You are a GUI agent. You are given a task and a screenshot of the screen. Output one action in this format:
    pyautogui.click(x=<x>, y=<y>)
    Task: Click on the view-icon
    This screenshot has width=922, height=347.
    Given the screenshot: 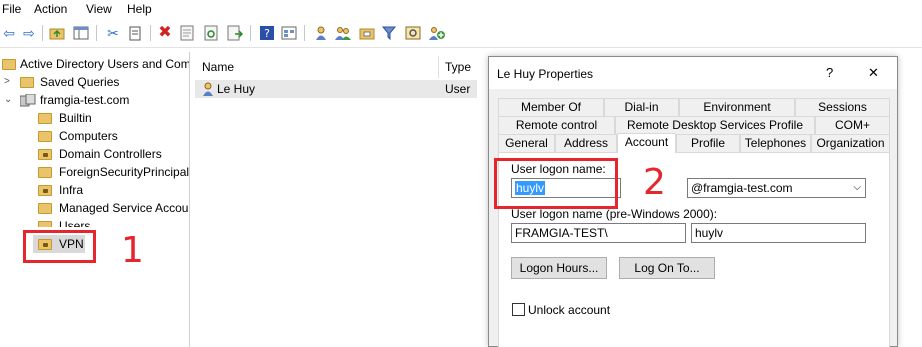 What is the action you would take?
    pyautogui.click(x=289, y=33)
    